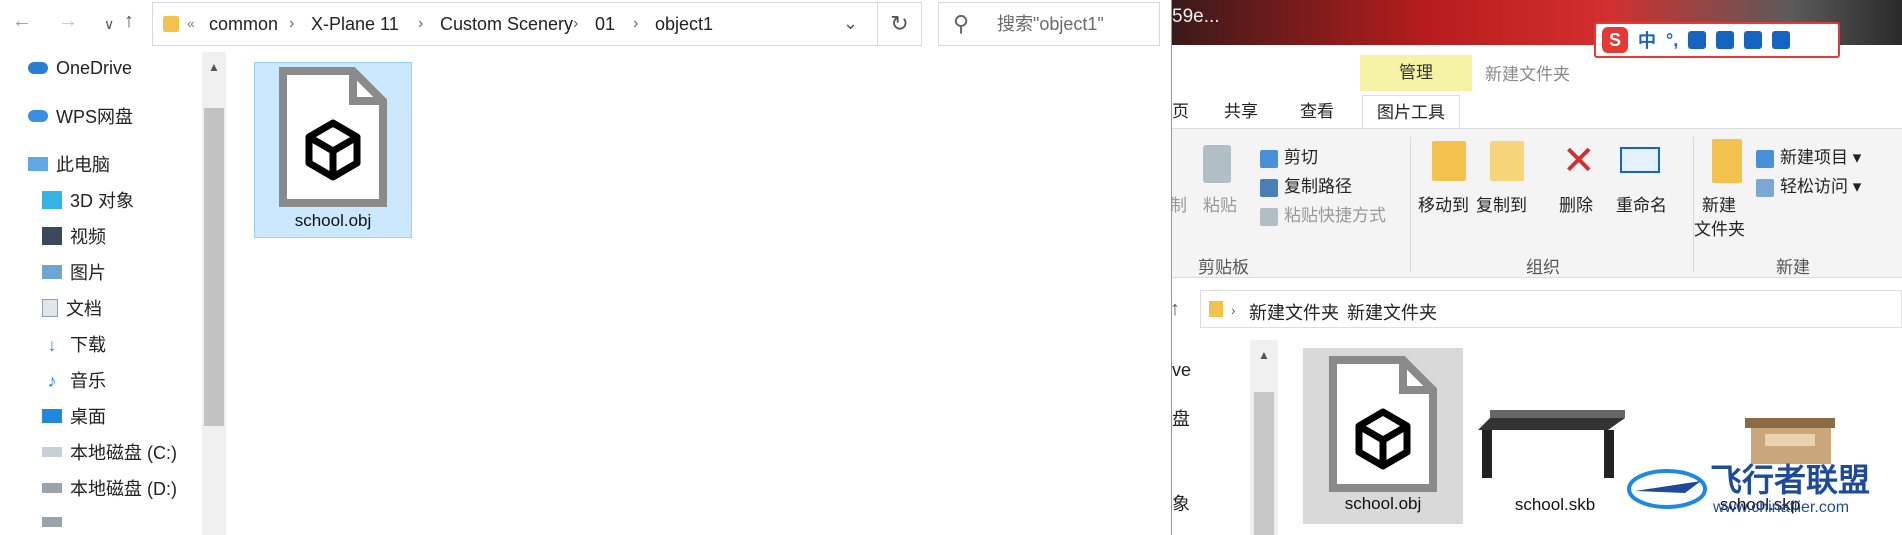 The width and height of the screenshot is (1902, 535). Describe the element at coordinates (22, 21) in the screenshot. I see `arrow-left-icon: ←` at that location.